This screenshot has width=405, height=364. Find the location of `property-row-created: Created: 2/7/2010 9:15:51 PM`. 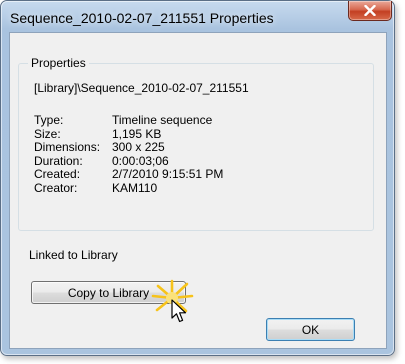

property-row-created: Created: 2/7/2010 9:15:51 PM is located at coordinates (129, 174).